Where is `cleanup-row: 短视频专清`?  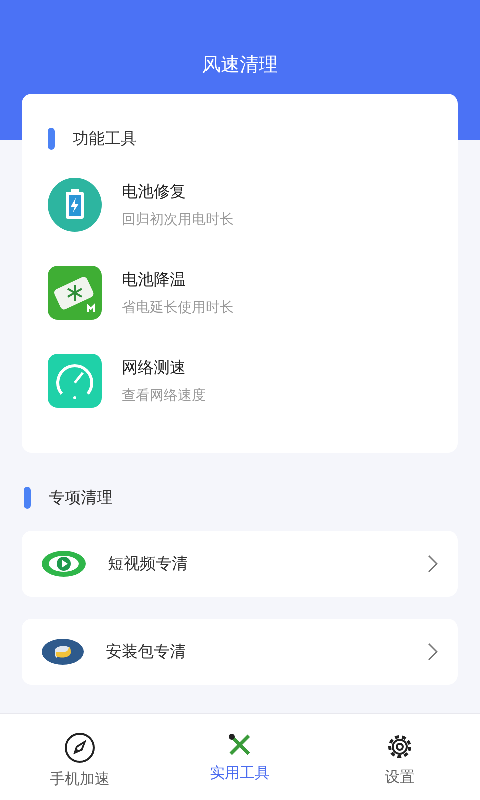
cleanup-row: 短视频专清 is located at coordinates (240, 564).